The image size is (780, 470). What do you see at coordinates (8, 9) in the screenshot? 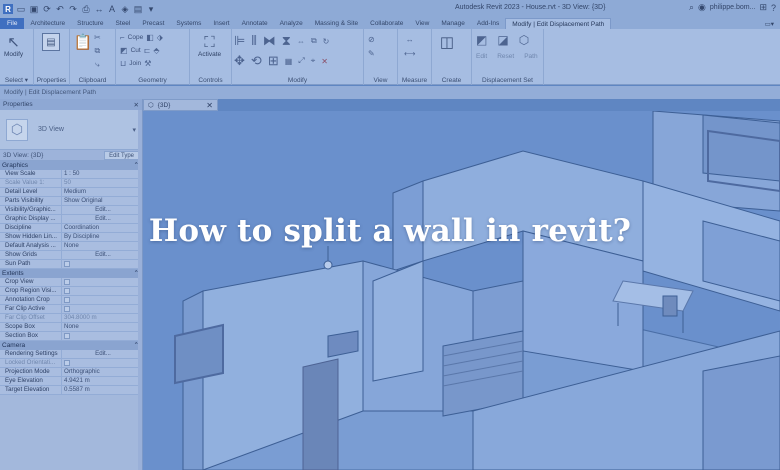
I see `revit-logo-icon: R` at bounding box center [8, 9].